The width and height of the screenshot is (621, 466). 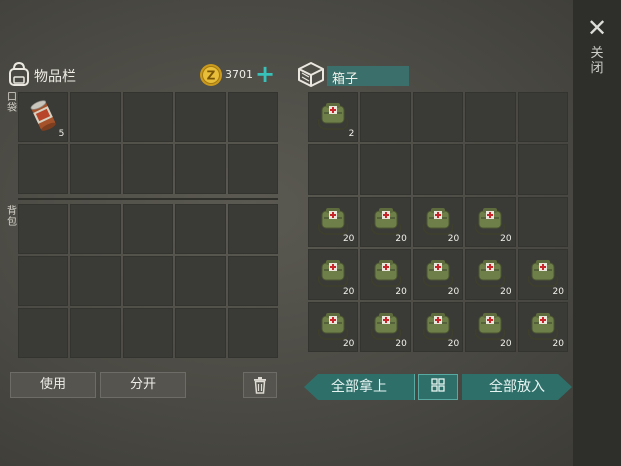 What do you see at coordinates (351, 134) in the screenshot?
I see `item-quantity: 2` at bounding box center [351, 134].